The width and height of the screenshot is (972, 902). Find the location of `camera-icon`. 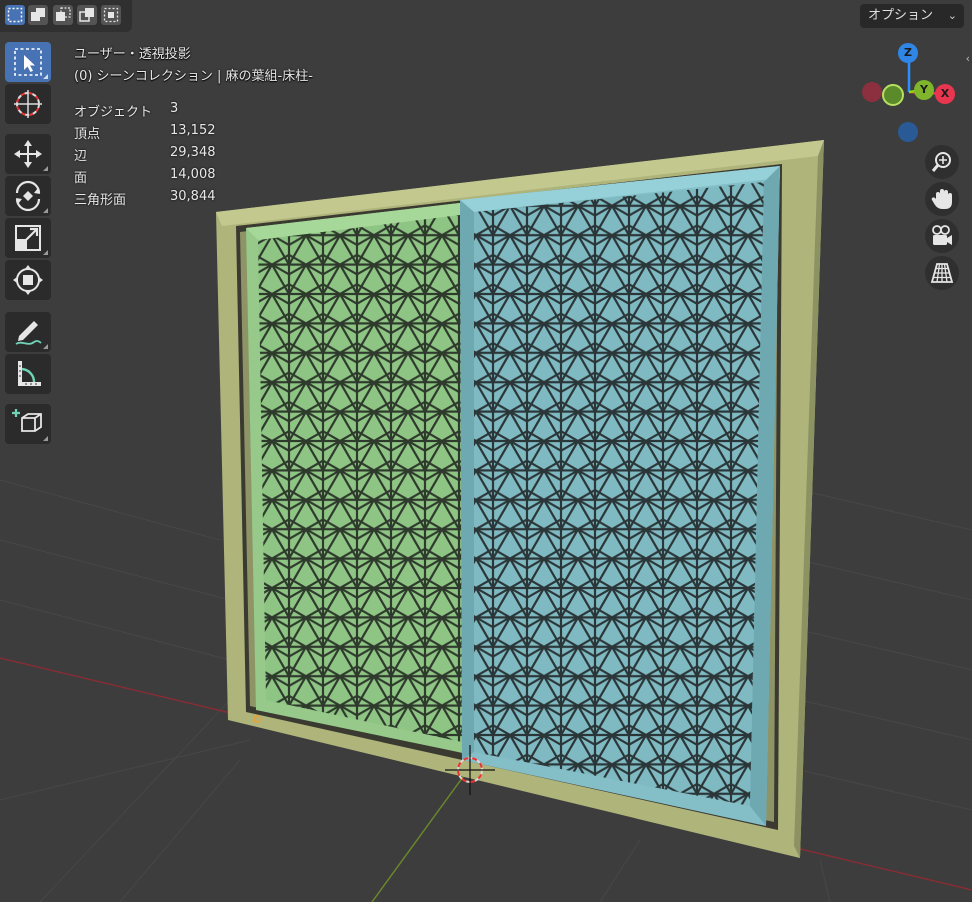

camera-icon is located at coordinates (942, 236).